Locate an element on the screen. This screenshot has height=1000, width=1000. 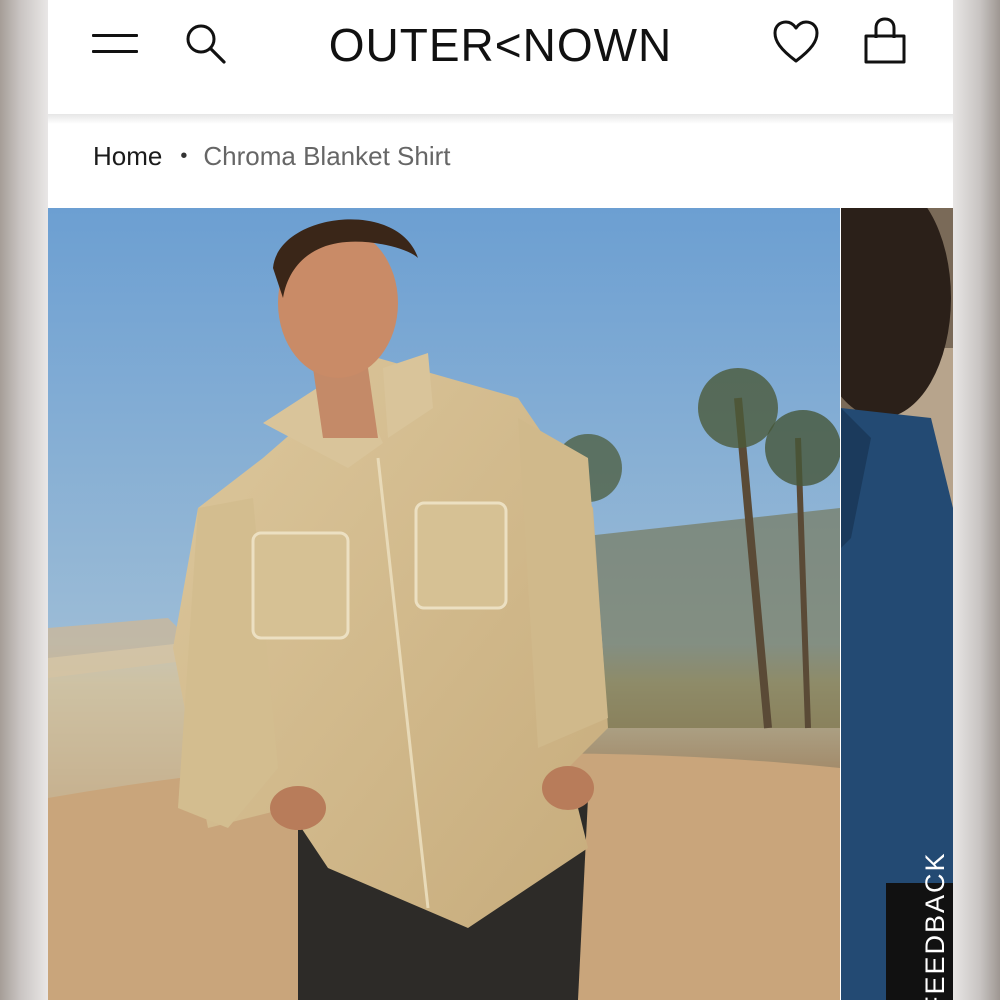
heart-icon is located at coordinates (796, 43).